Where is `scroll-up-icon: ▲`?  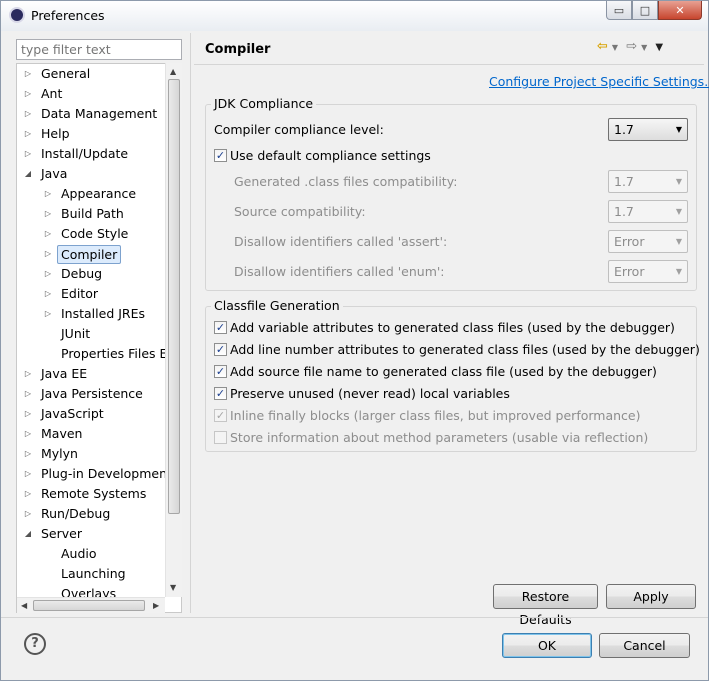
scroll-up-icon: ▲ is located at coordinates (173, 71).